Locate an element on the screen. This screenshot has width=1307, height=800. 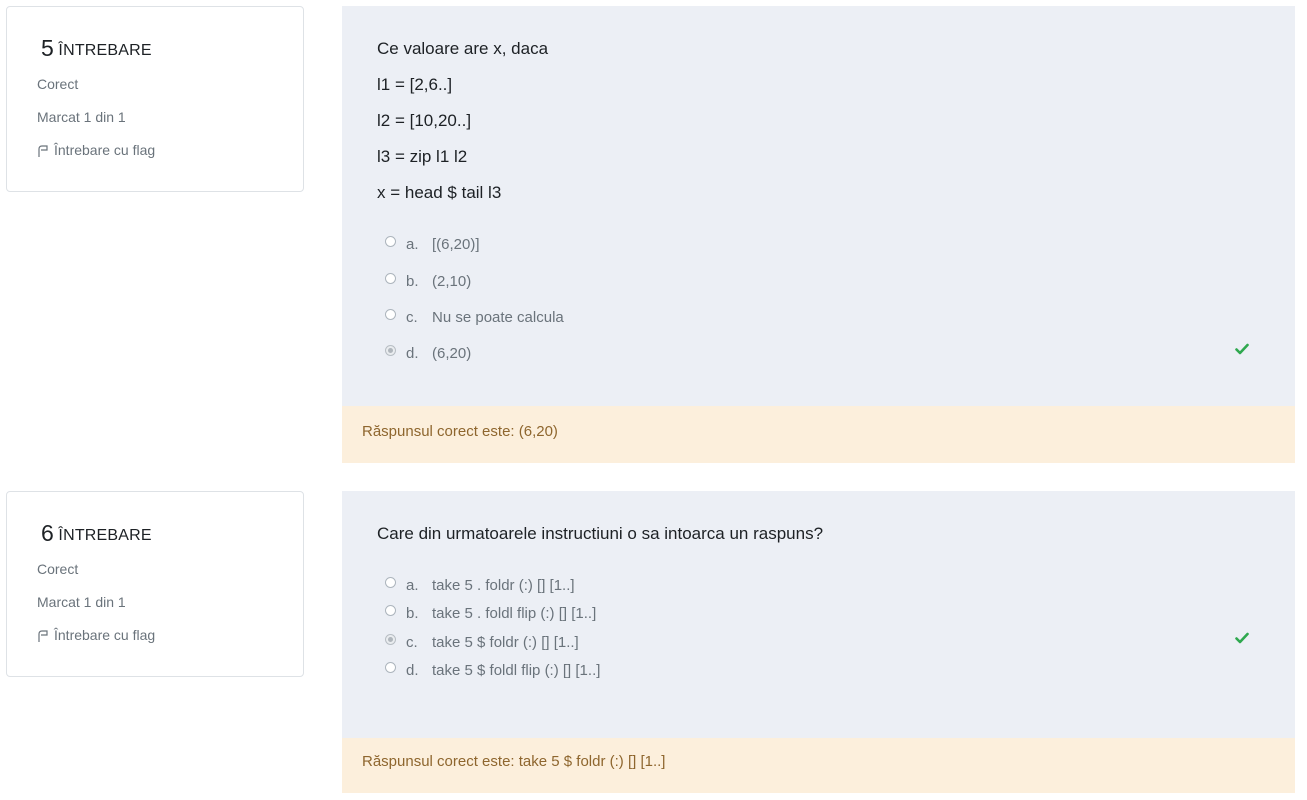
answer-option-b: b. take 5 . foldl flip (:) [] [1..] is located at coordinates (490, 613).